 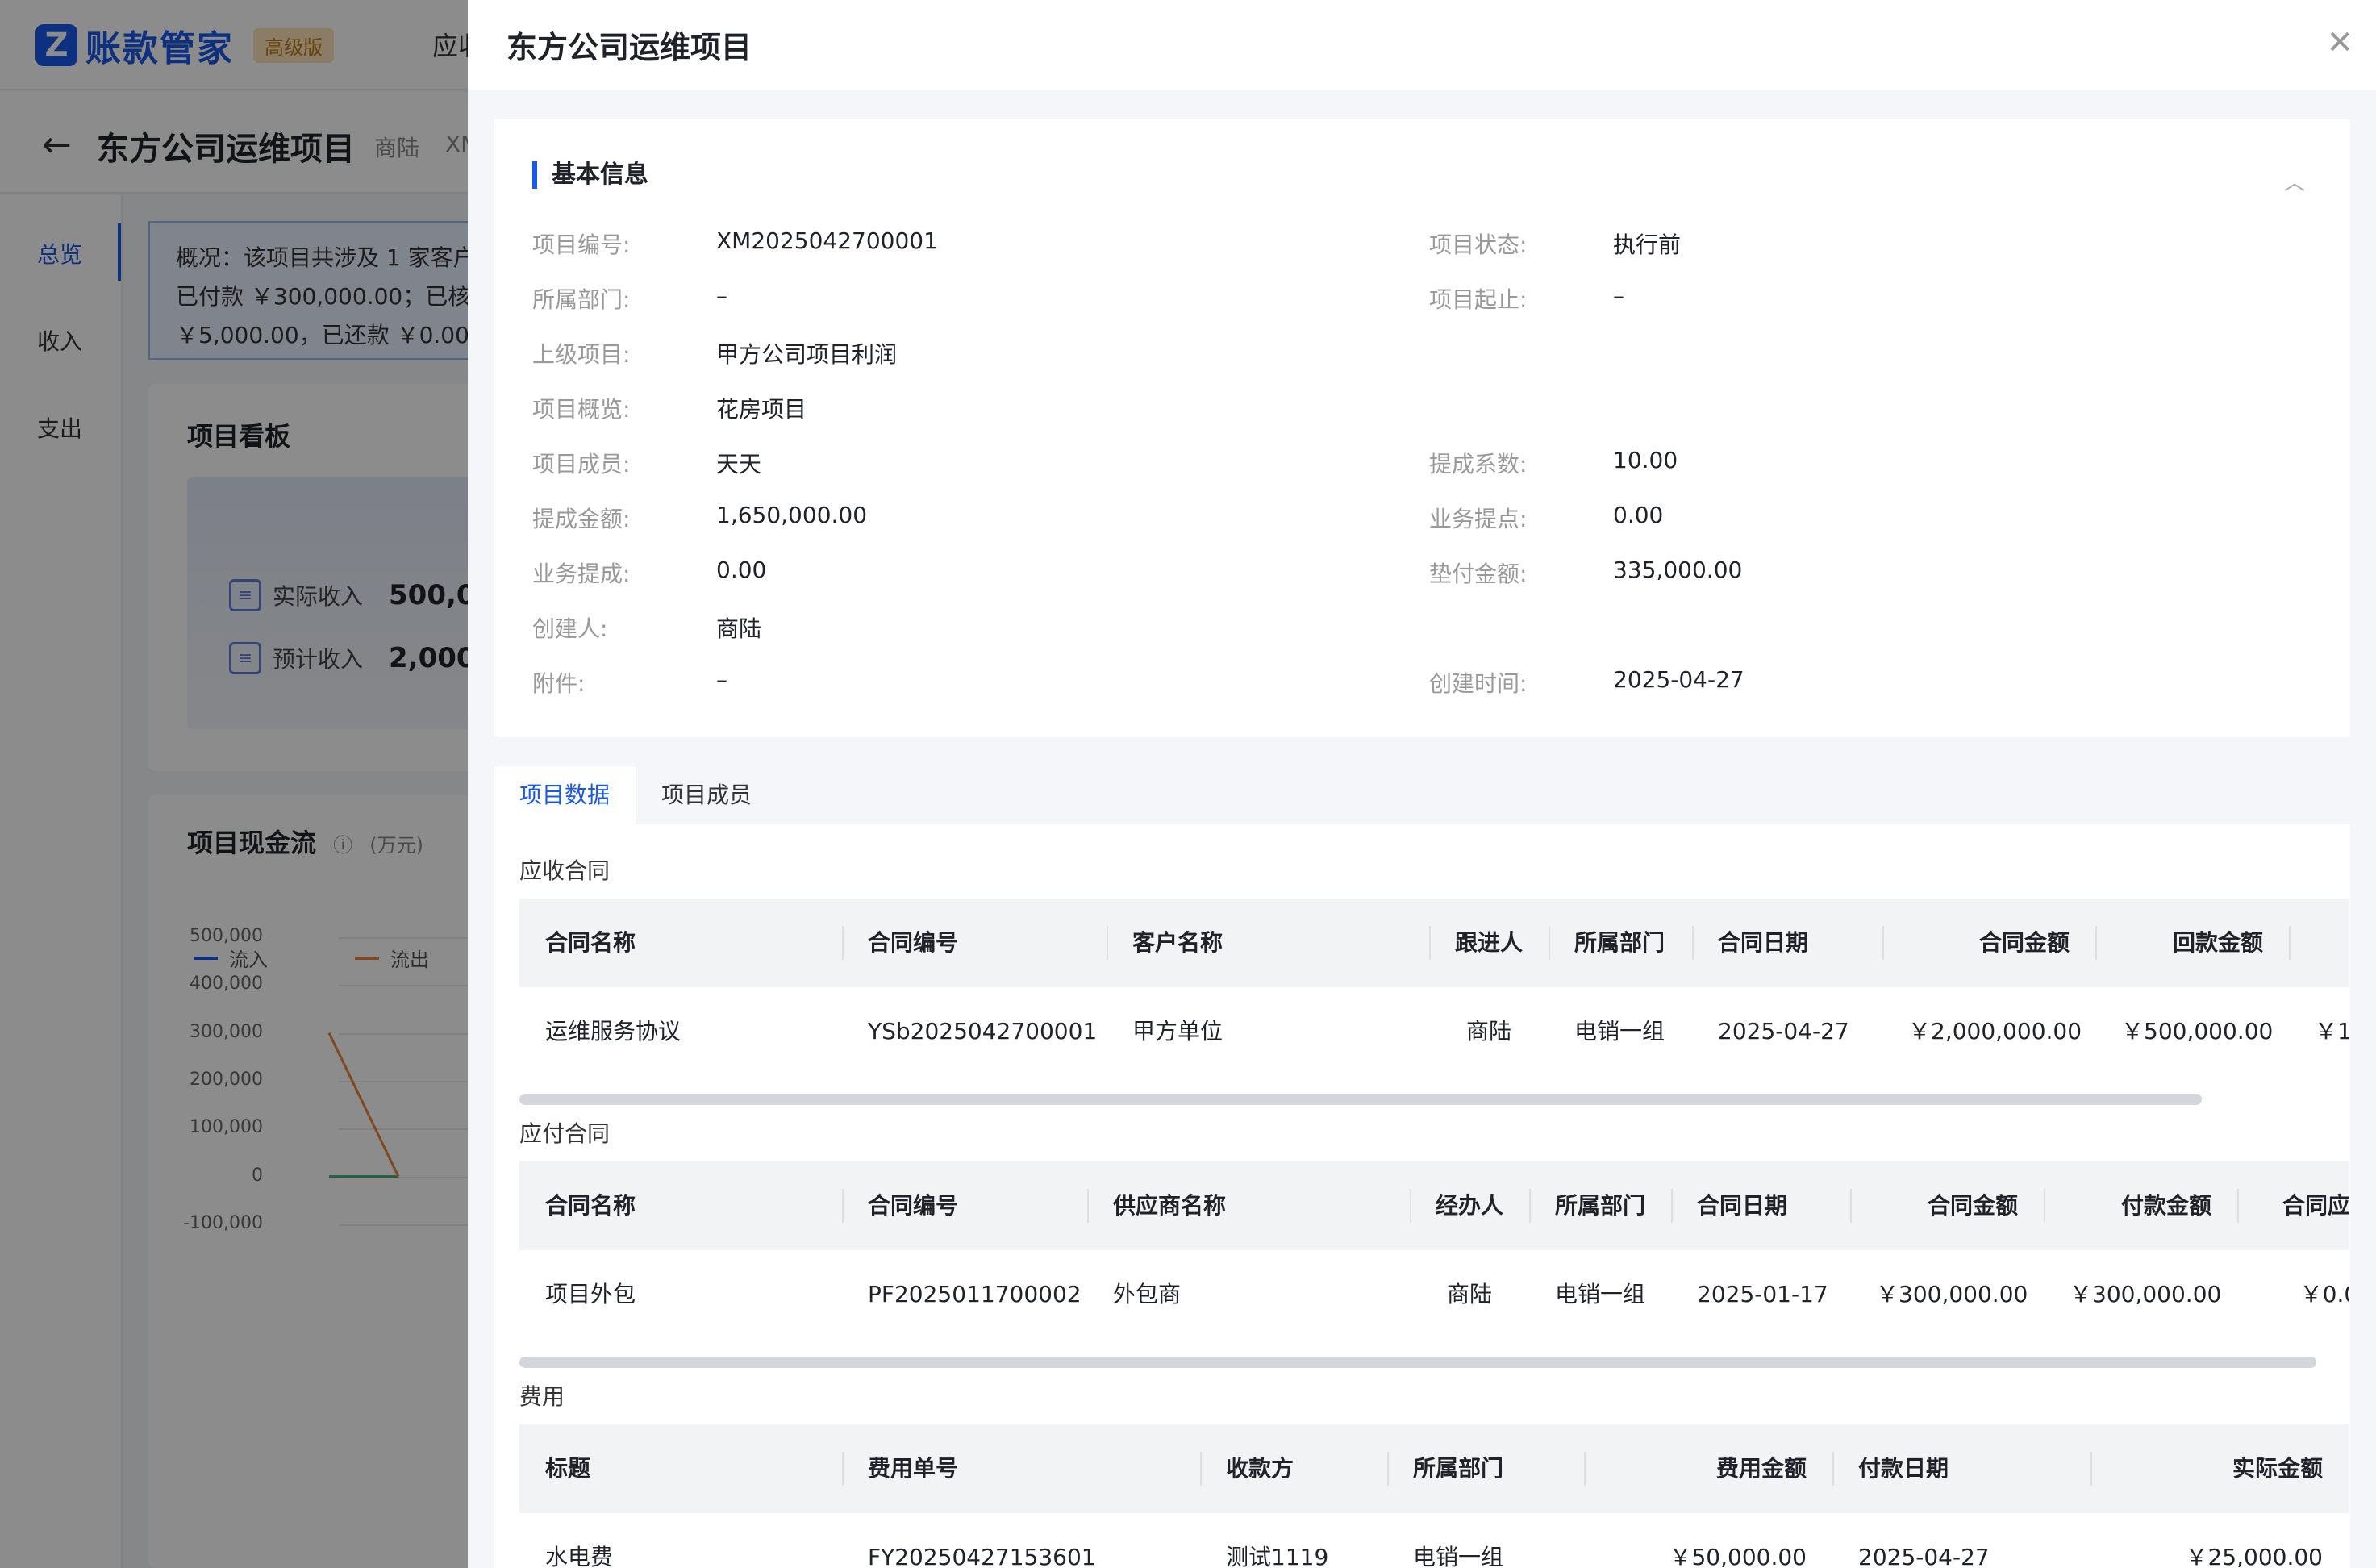 What do you see at coordinates (1434, 943) in the screenshot?
I see `table-header: 合同名称 合同编号 客户名称 跟进人 所属部门 合同日期 合同金额 回款金额` at bounding box center [1434, 943].